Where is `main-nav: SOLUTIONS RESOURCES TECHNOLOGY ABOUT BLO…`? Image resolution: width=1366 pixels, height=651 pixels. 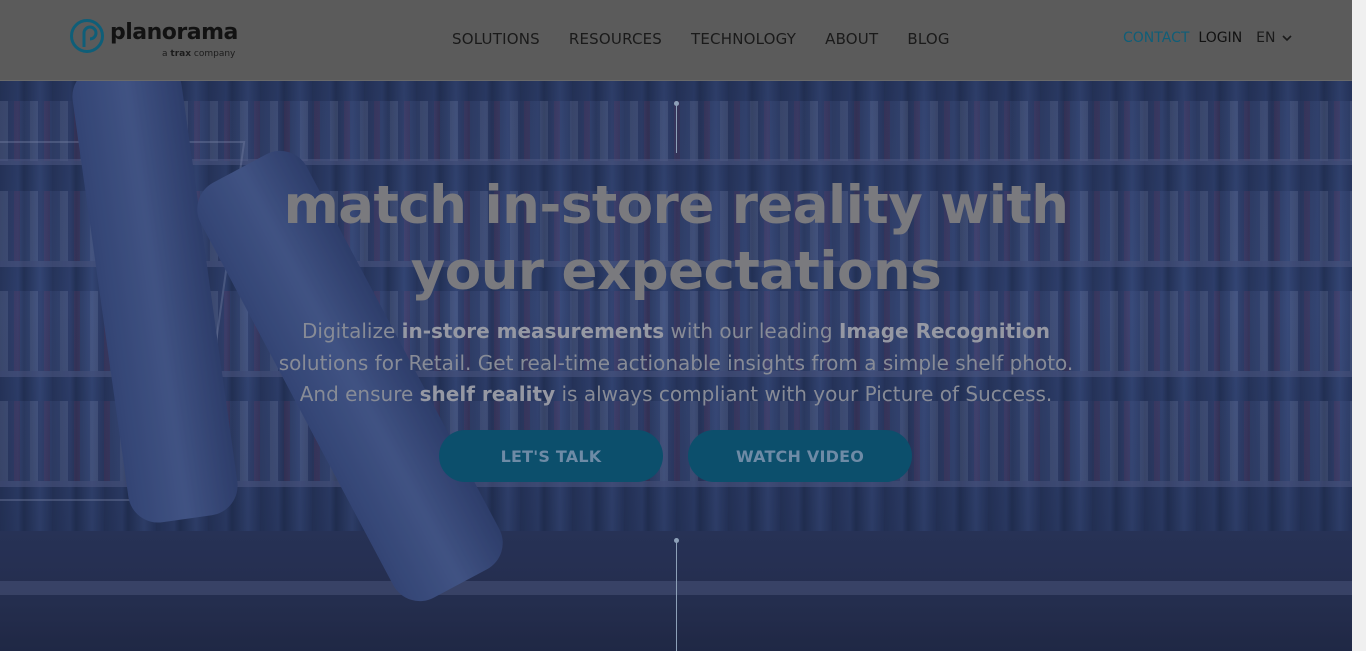 main-nav: SOLUTIONS RESOURCES TECHNOLOGY ABOUT BLO… is located at coordinates (715, 39).